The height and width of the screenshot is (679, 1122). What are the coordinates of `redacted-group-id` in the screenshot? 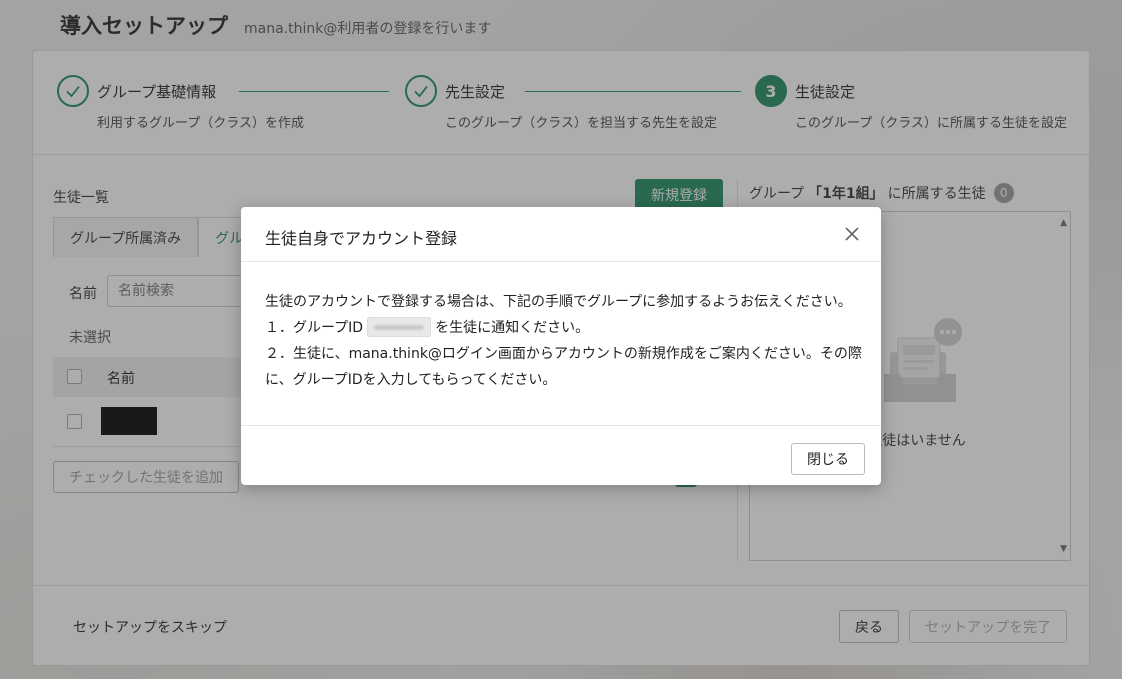 It's located at (399, 327).